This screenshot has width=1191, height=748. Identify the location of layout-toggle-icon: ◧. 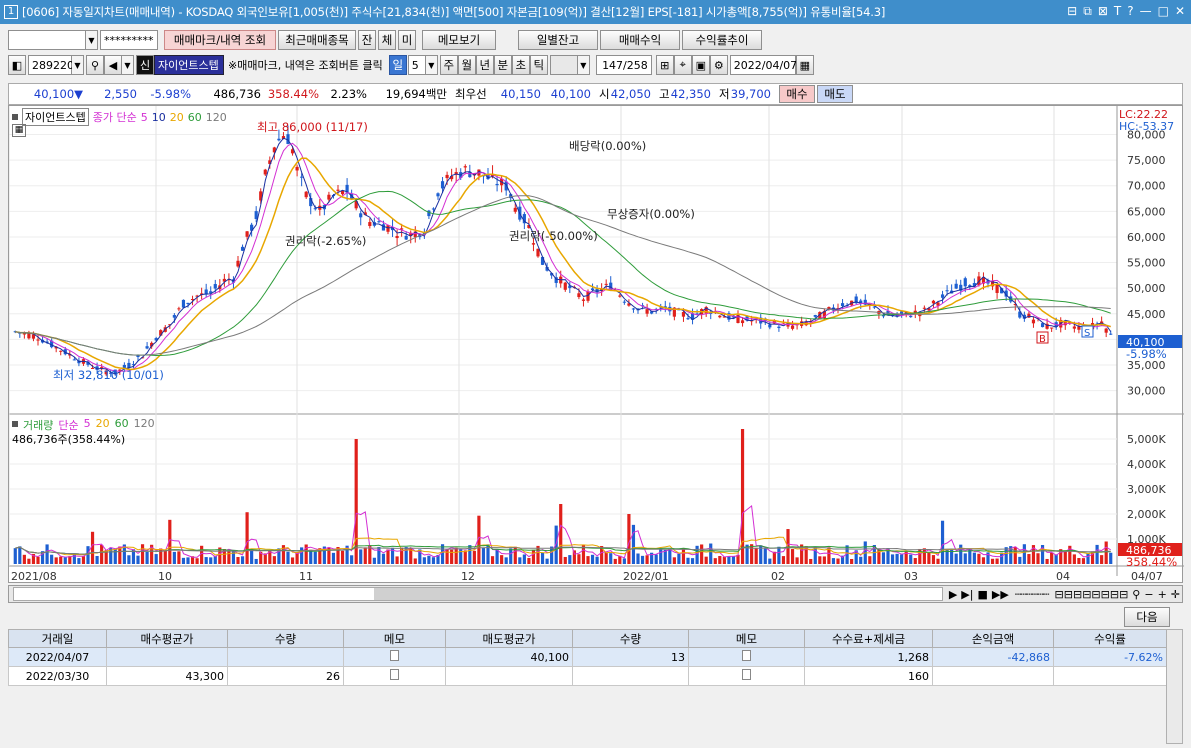
(17, 65).